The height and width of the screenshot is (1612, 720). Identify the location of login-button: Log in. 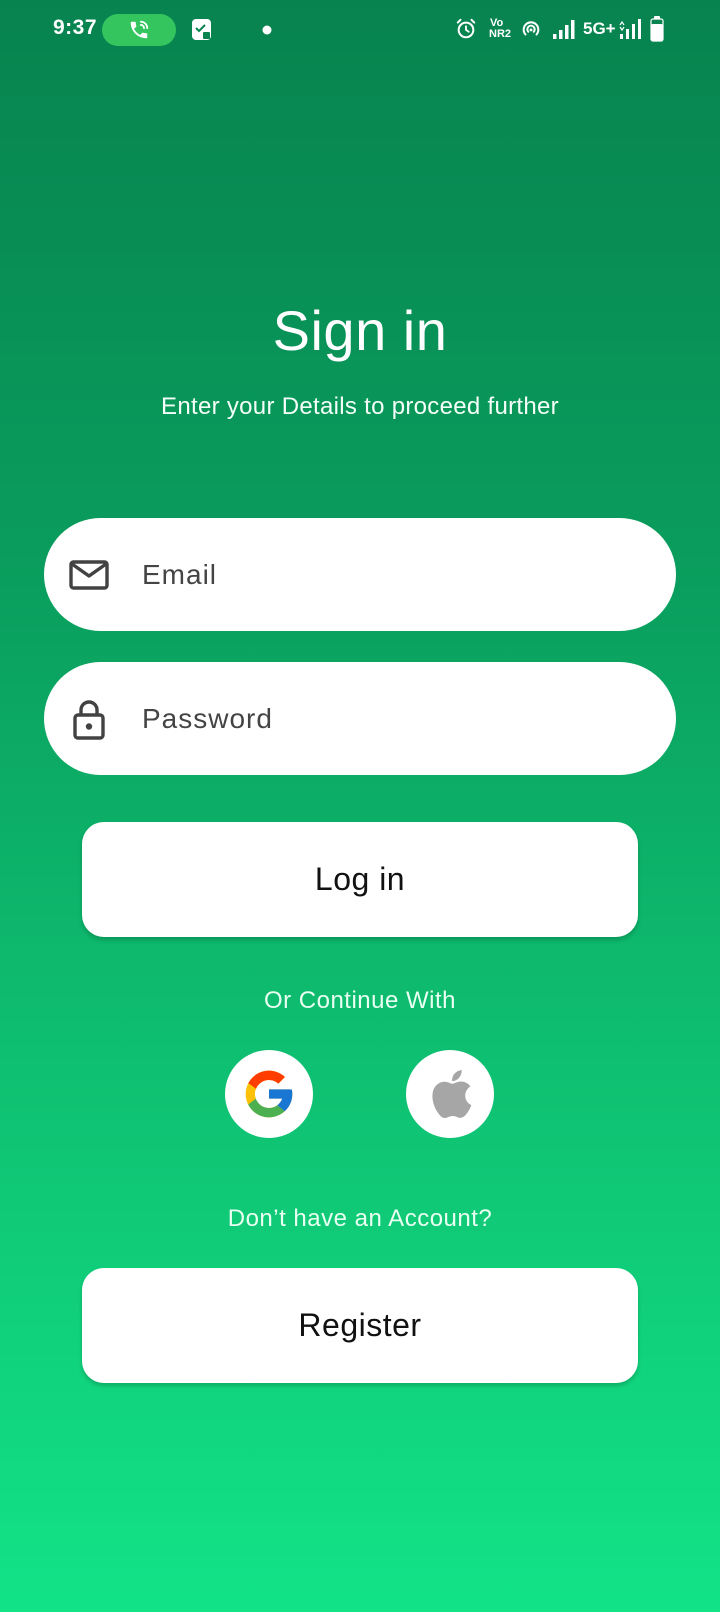
(360, 879).